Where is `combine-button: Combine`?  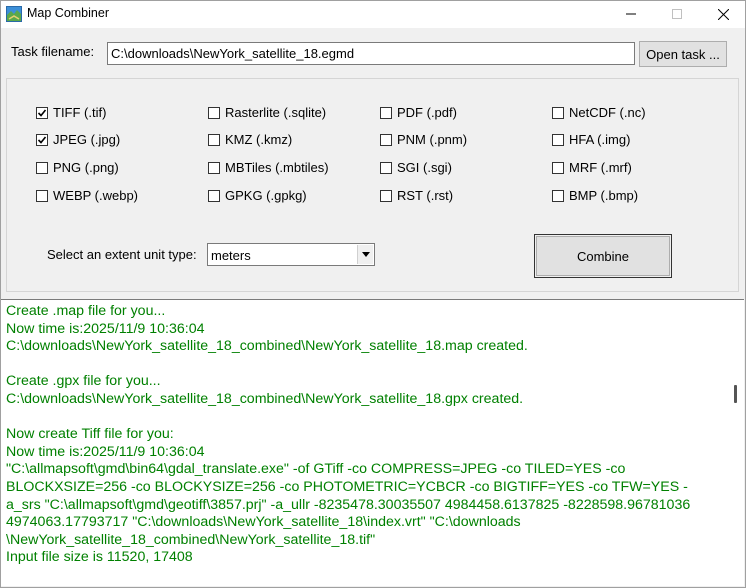 combine-button: Combine is located at coordinates (603, 256).